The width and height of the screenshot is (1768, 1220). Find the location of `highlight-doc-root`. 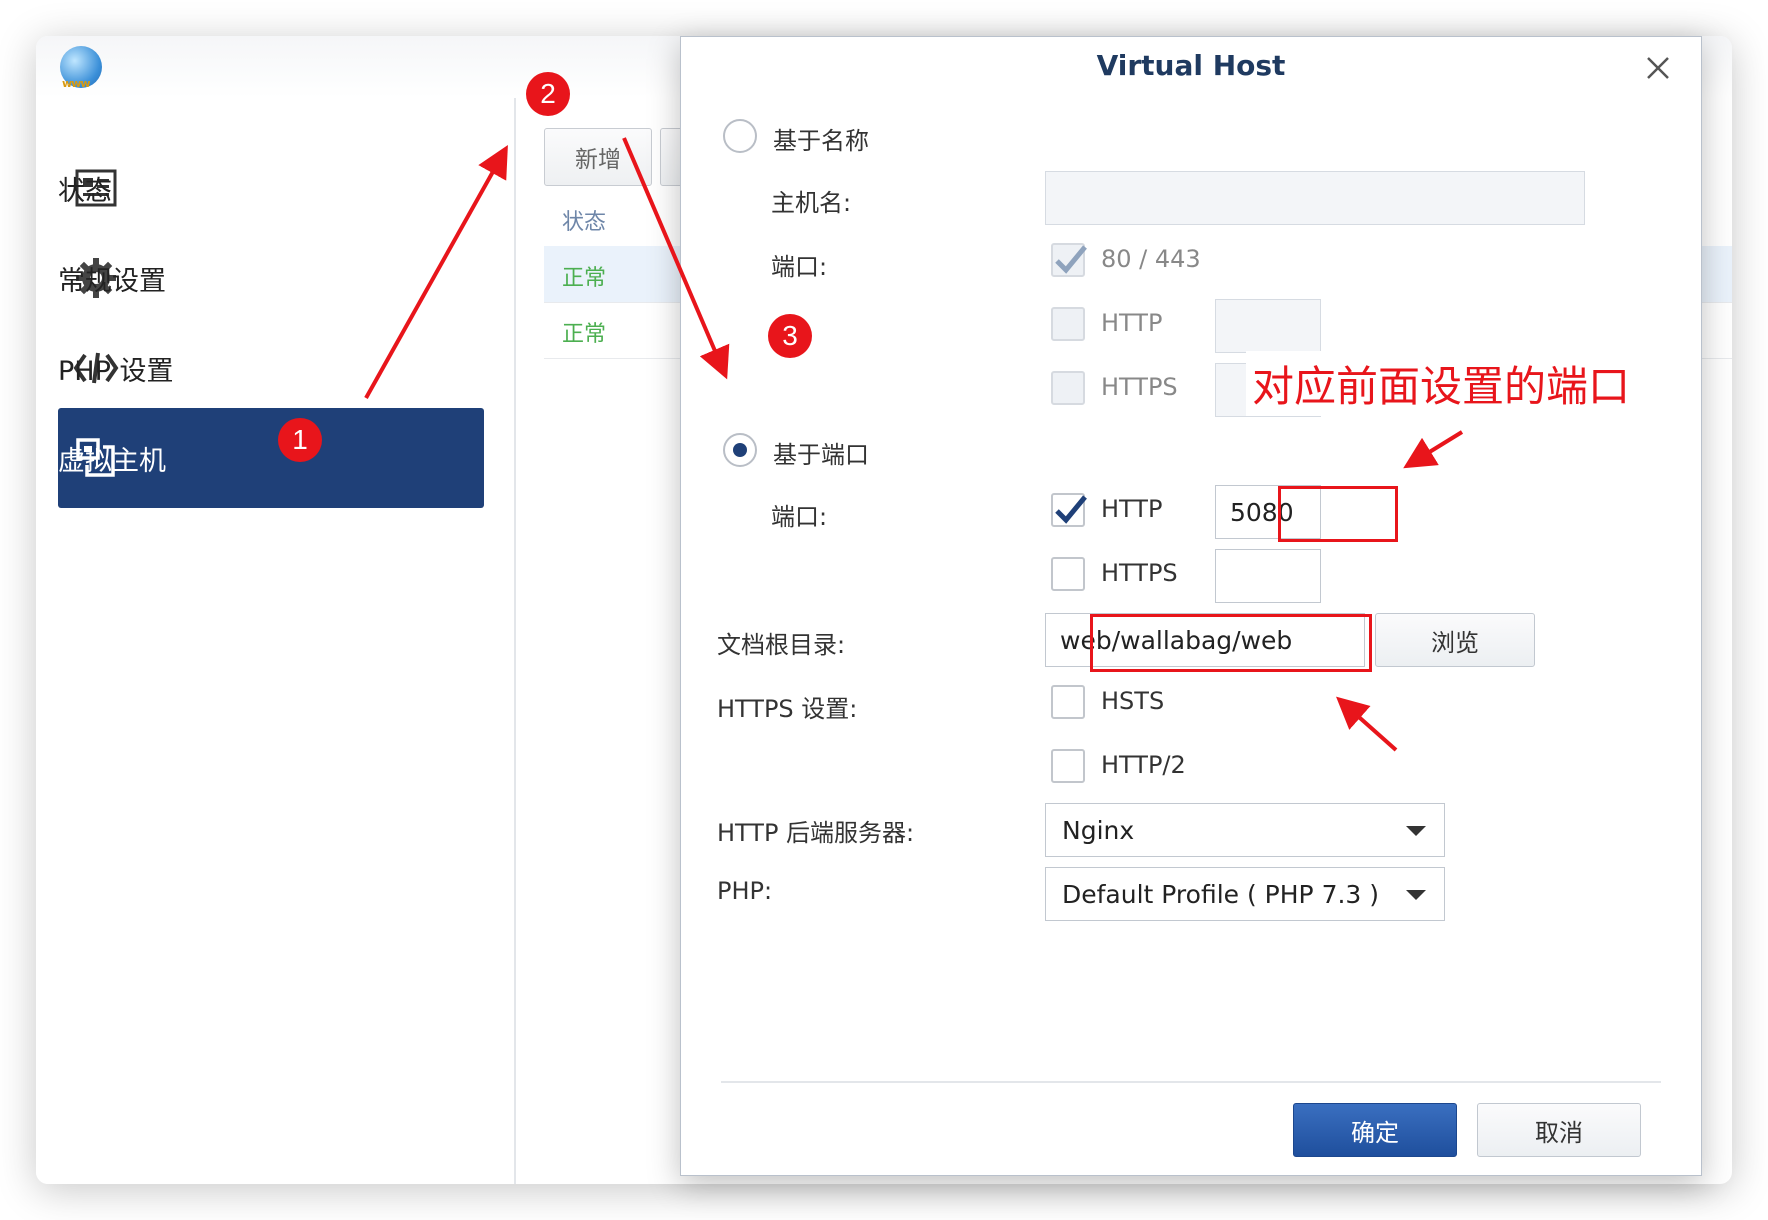

highlight-doc-root is located at coordinates (1231, 643).